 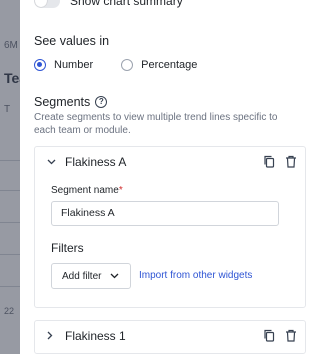 What do you see at coordinates (170, 337) in the screenshot?
I see `segment-card: Flakiness 1` at bounding box center [170, 337].